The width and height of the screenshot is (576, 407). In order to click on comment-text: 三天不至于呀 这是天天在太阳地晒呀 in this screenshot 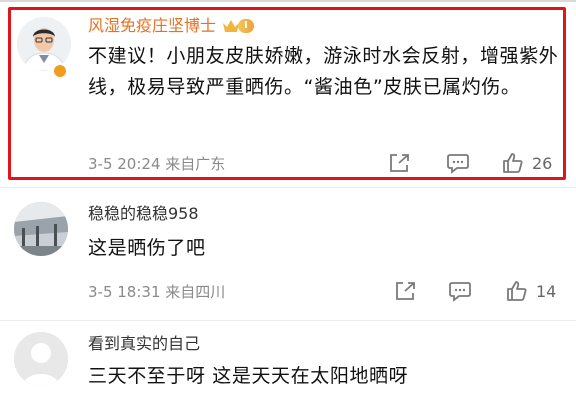, I will do `click(248, 376)`.